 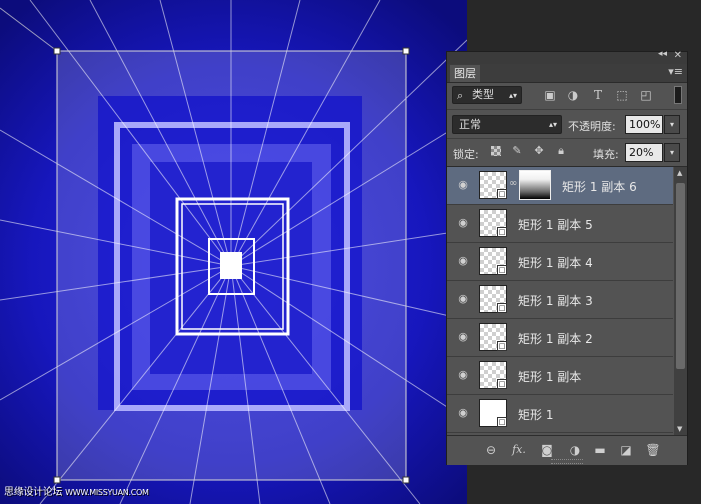 I want to click on layer-row: ◉ □ ∞ 矩形 1 副本 6, so click(x=560, y=186).